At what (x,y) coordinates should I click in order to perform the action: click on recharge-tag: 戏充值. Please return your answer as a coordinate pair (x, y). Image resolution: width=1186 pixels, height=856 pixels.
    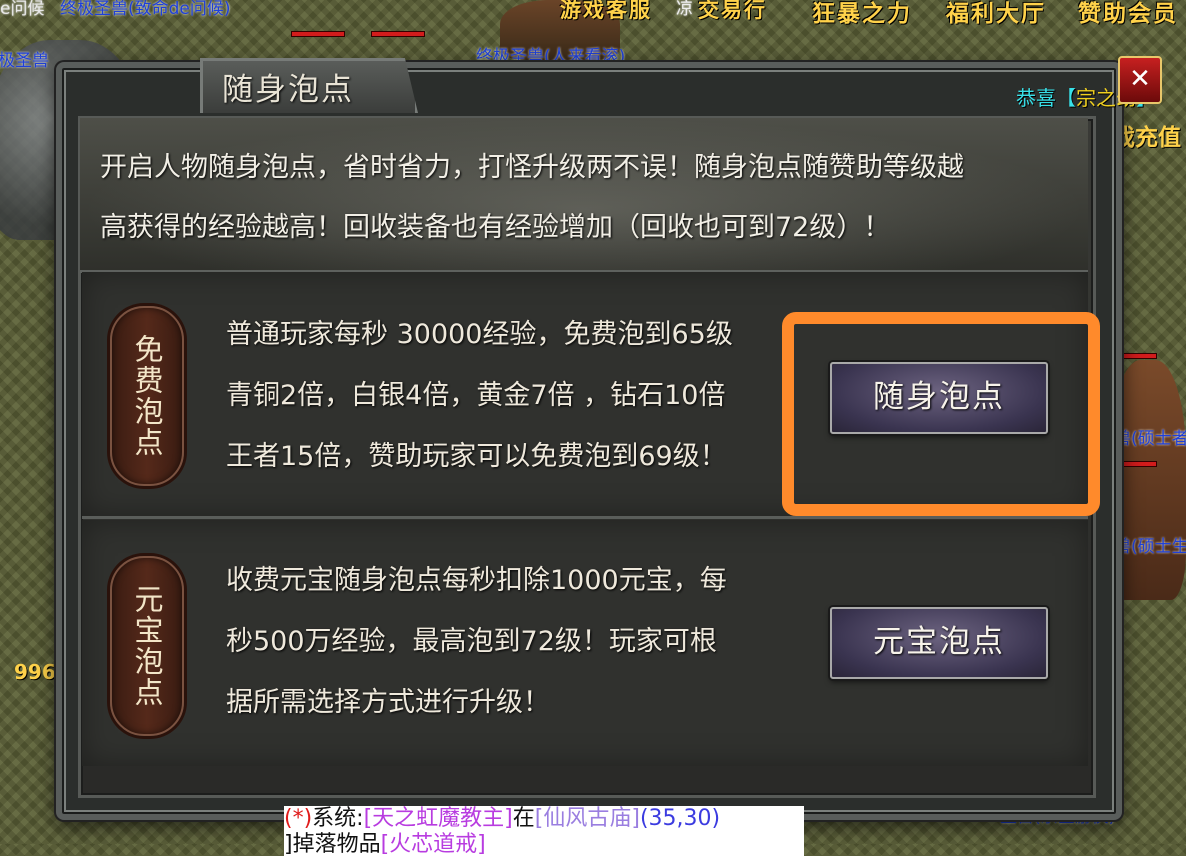
    Looking at the image, I should click on (1146, 135).